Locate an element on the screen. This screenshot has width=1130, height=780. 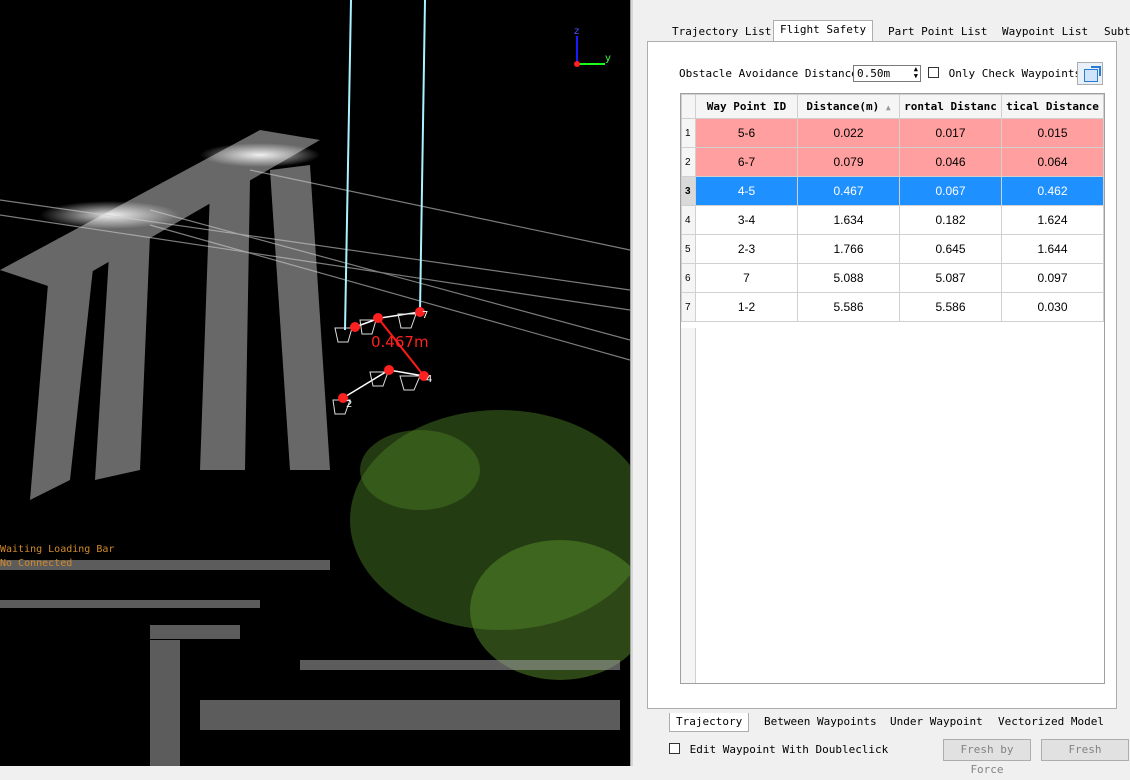
tab-trajectory-list: Trajectory List is located at coordinates (721, 31).